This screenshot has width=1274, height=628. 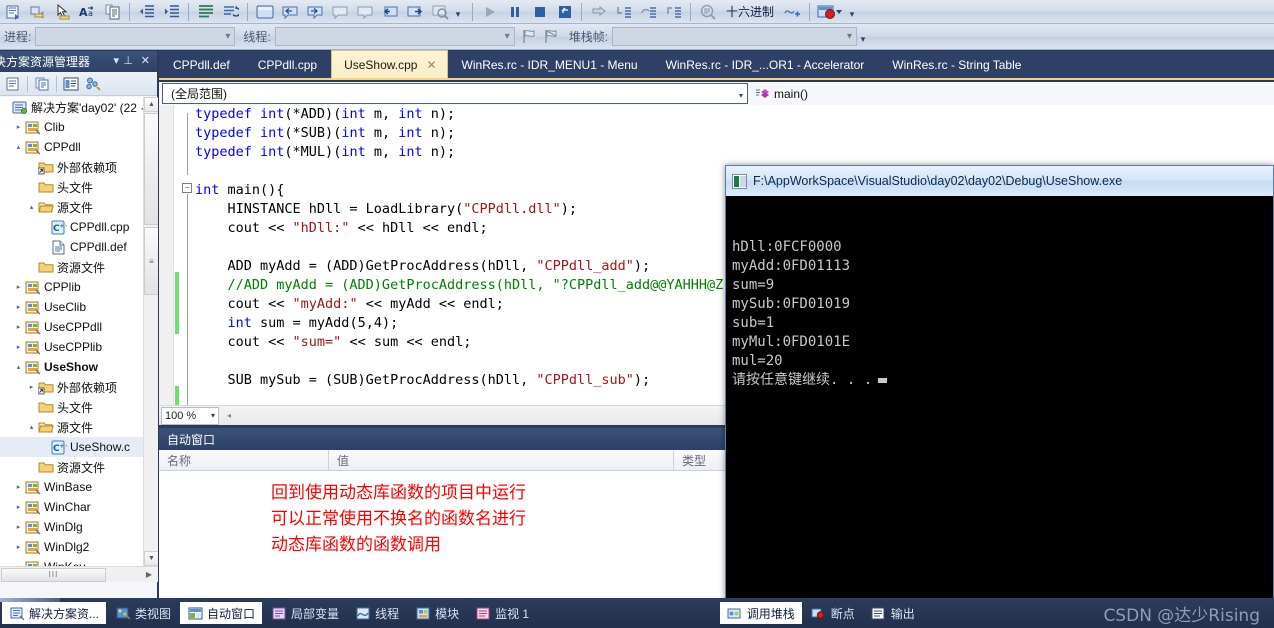 What do you see at coordinates (79, 547) in the screenshot?
I see `tree-item-windlg2: ▸ WinDlg2` at bounding box center [79, 547].